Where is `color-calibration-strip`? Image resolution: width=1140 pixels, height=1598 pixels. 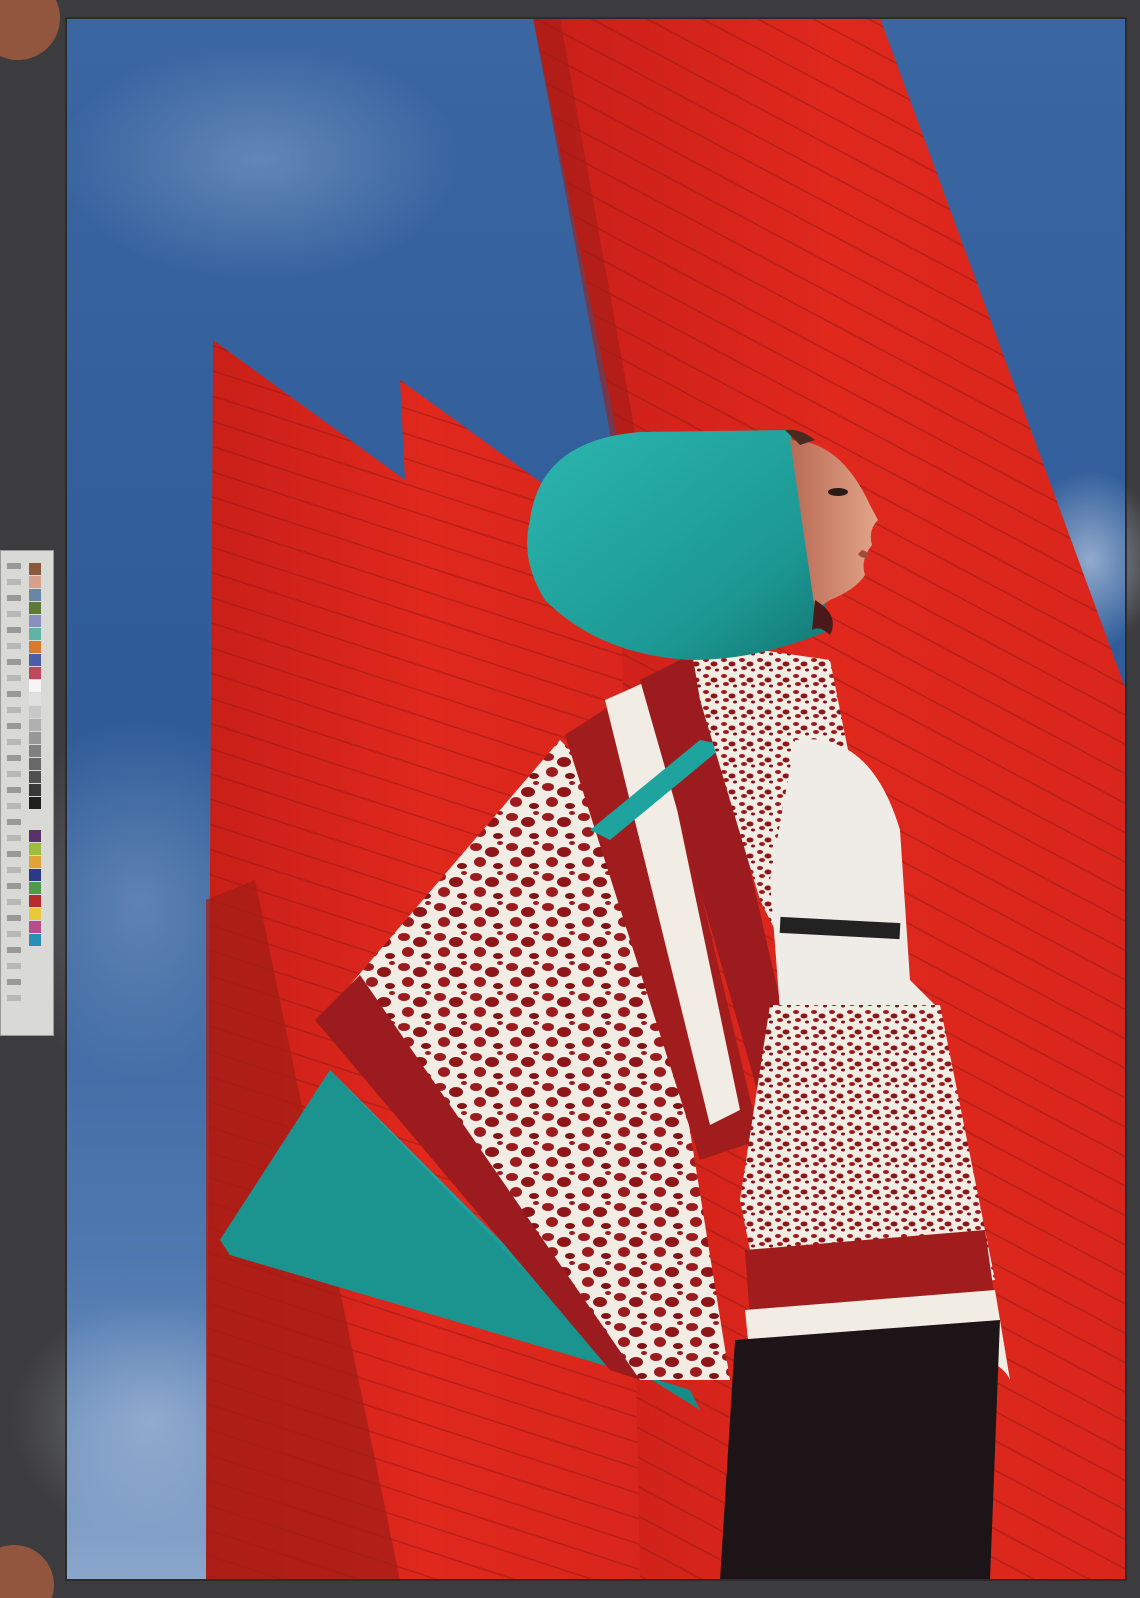 color-calibration-strip is located at coordinates (27, 793).